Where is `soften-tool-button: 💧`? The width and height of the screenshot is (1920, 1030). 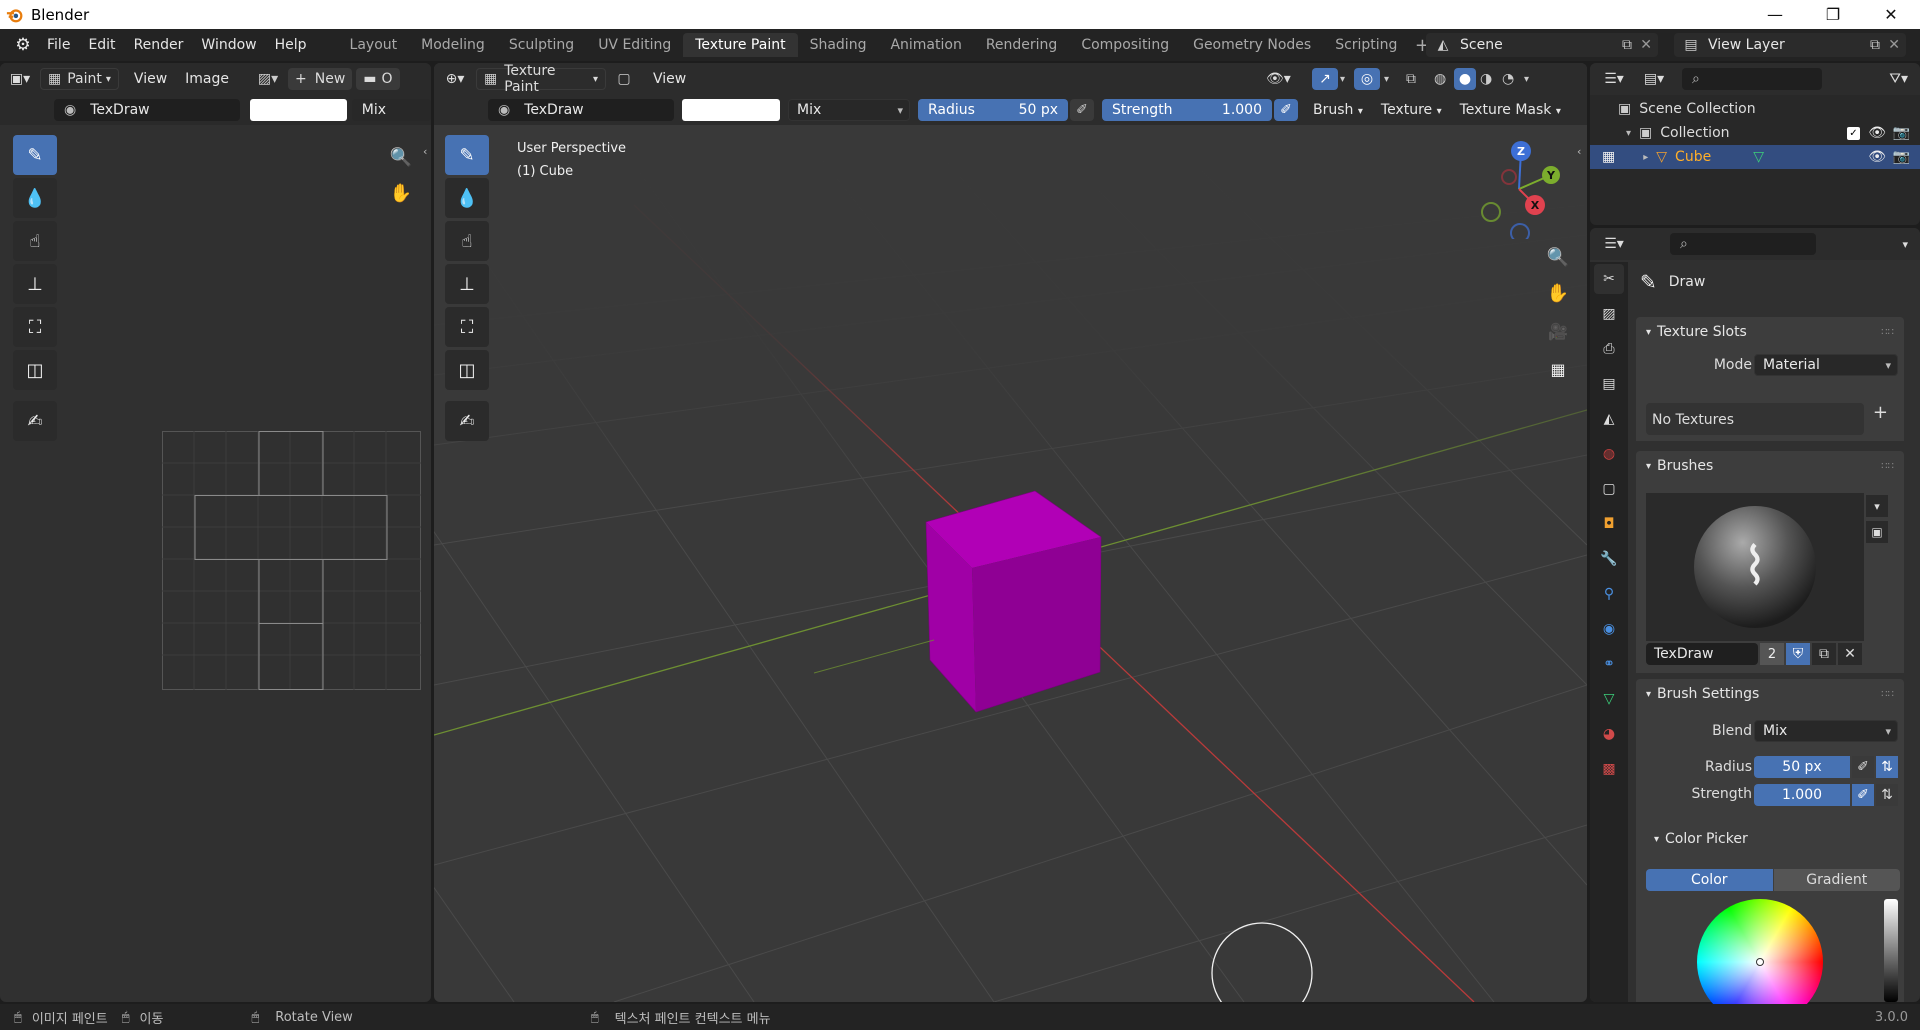 soften-tool-button: 💧 is located at coordinates (35, 198).